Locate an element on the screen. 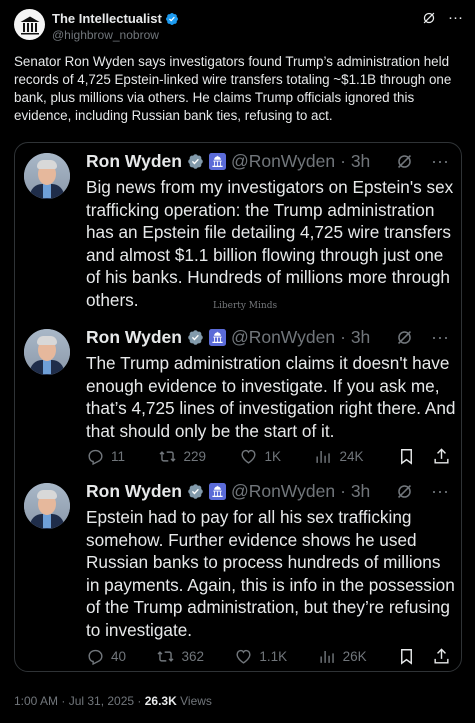 The width and height of the screenshot is (475, 723). author-avatar is located at coordinates (29, 24).